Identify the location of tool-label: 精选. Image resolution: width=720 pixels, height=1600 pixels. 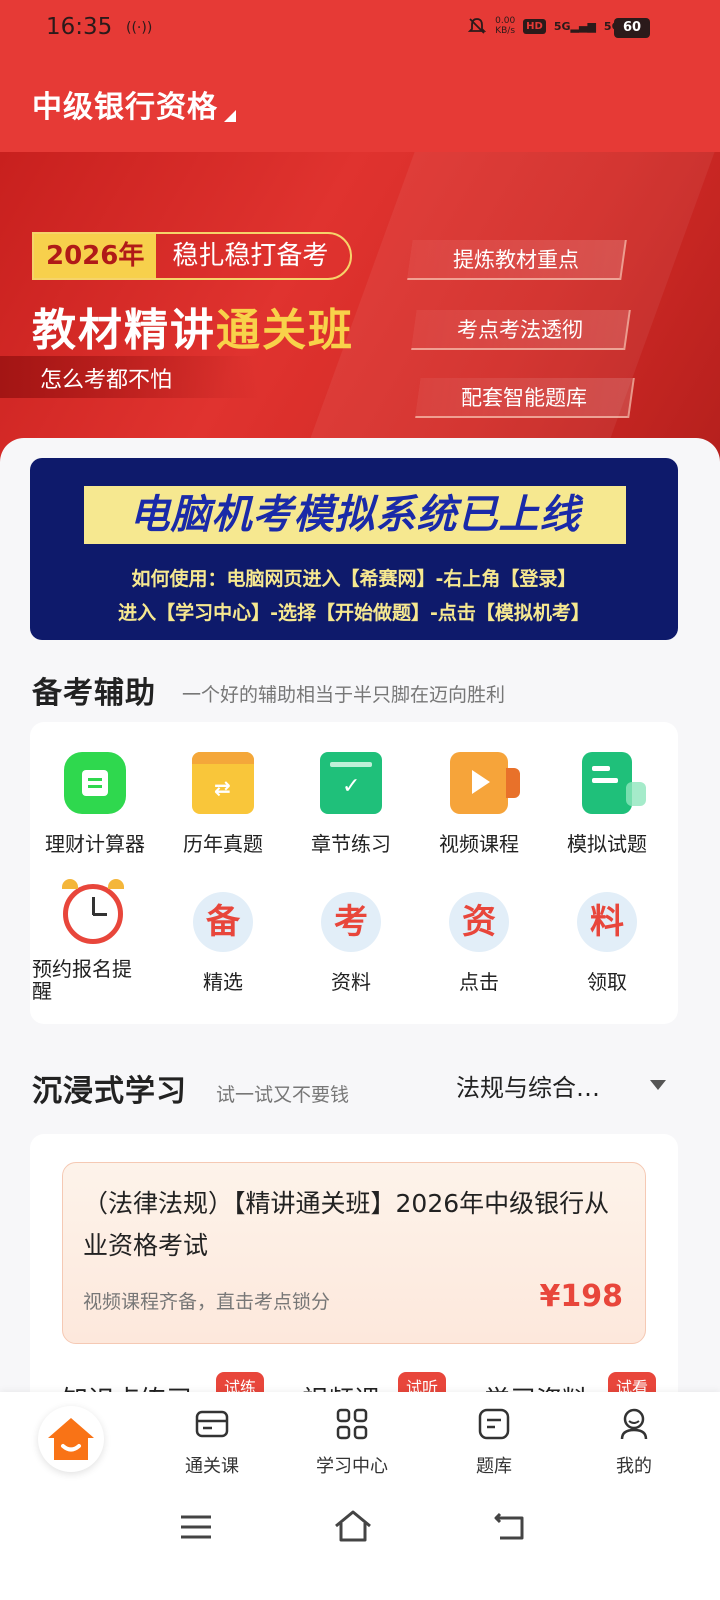
(223, 982).